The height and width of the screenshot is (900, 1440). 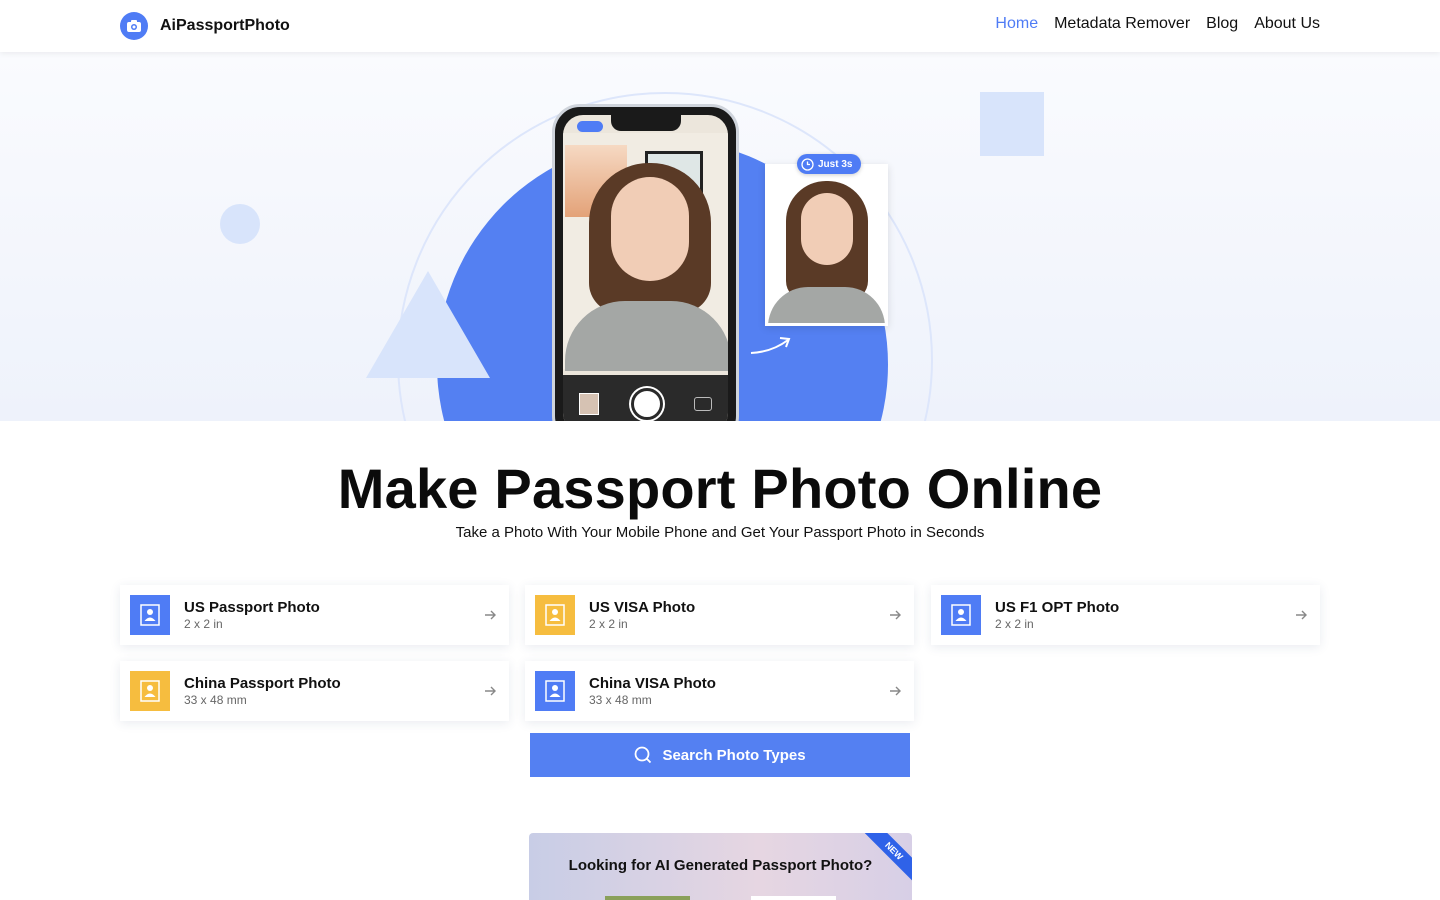 I want to click on nav-metadata-remover: Metadata Remover, so click(x=1122, y=24).